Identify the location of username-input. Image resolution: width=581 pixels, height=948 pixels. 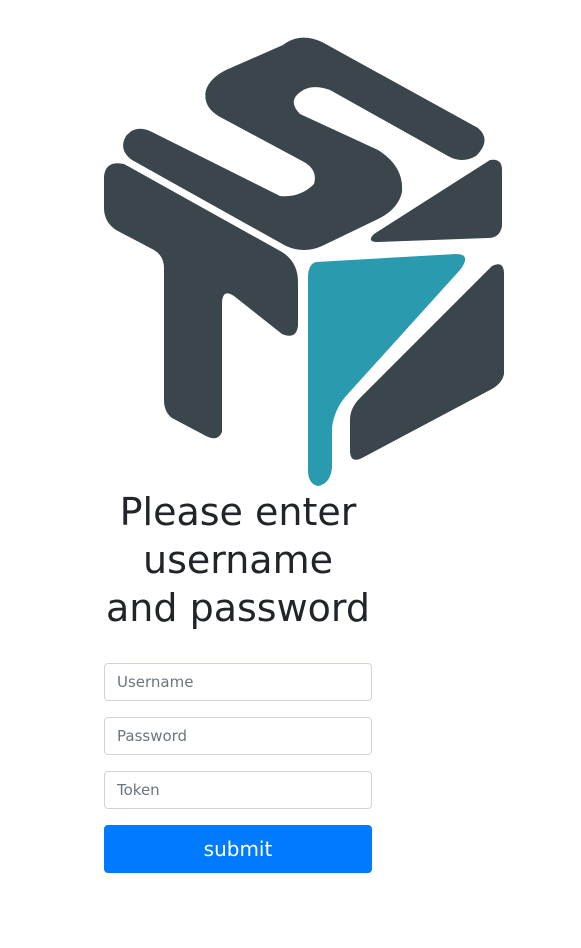
(238, 682).